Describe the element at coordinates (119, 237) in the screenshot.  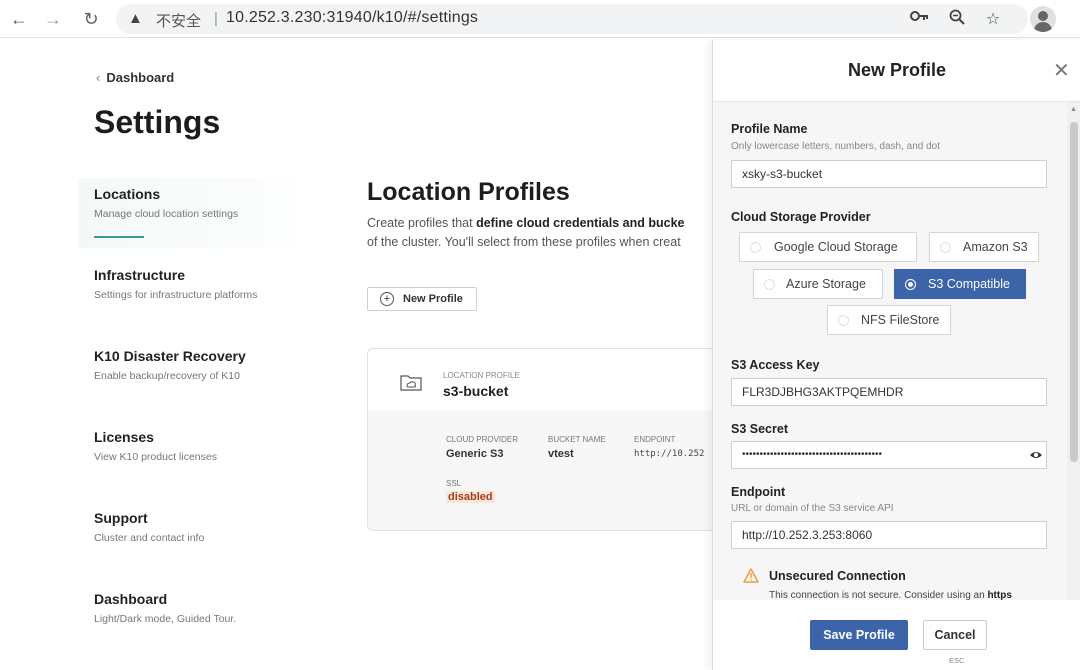
I see `active-indicator` at that location.